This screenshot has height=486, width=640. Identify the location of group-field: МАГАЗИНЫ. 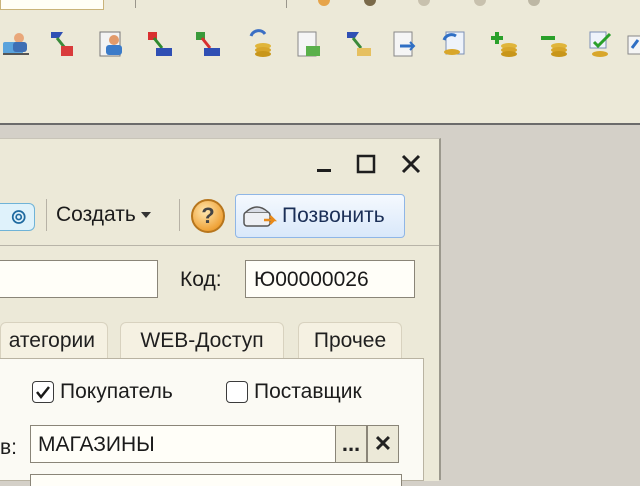
(183, 444).